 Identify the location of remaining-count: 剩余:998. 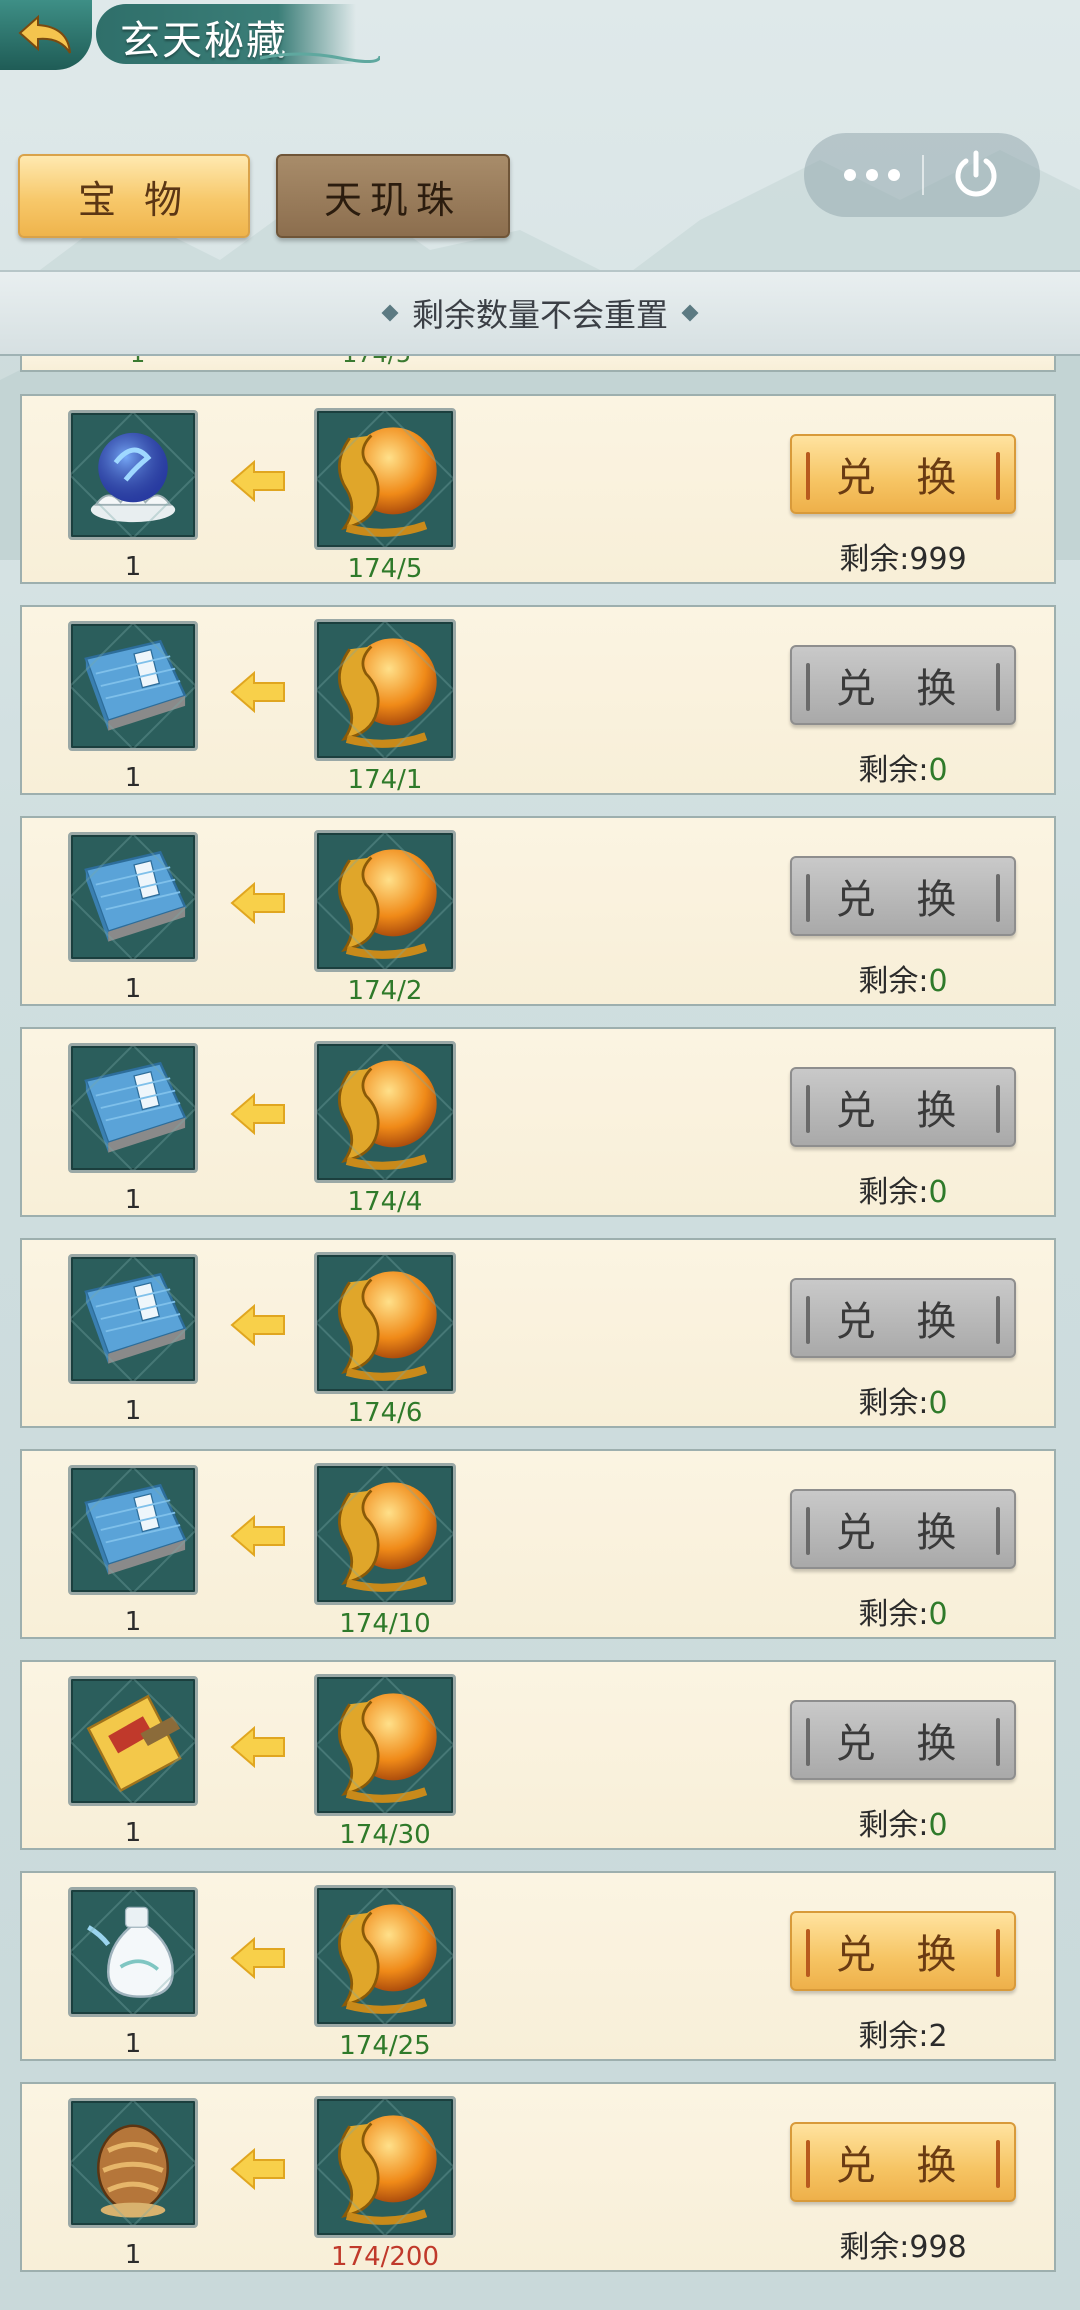
(903, 2244).